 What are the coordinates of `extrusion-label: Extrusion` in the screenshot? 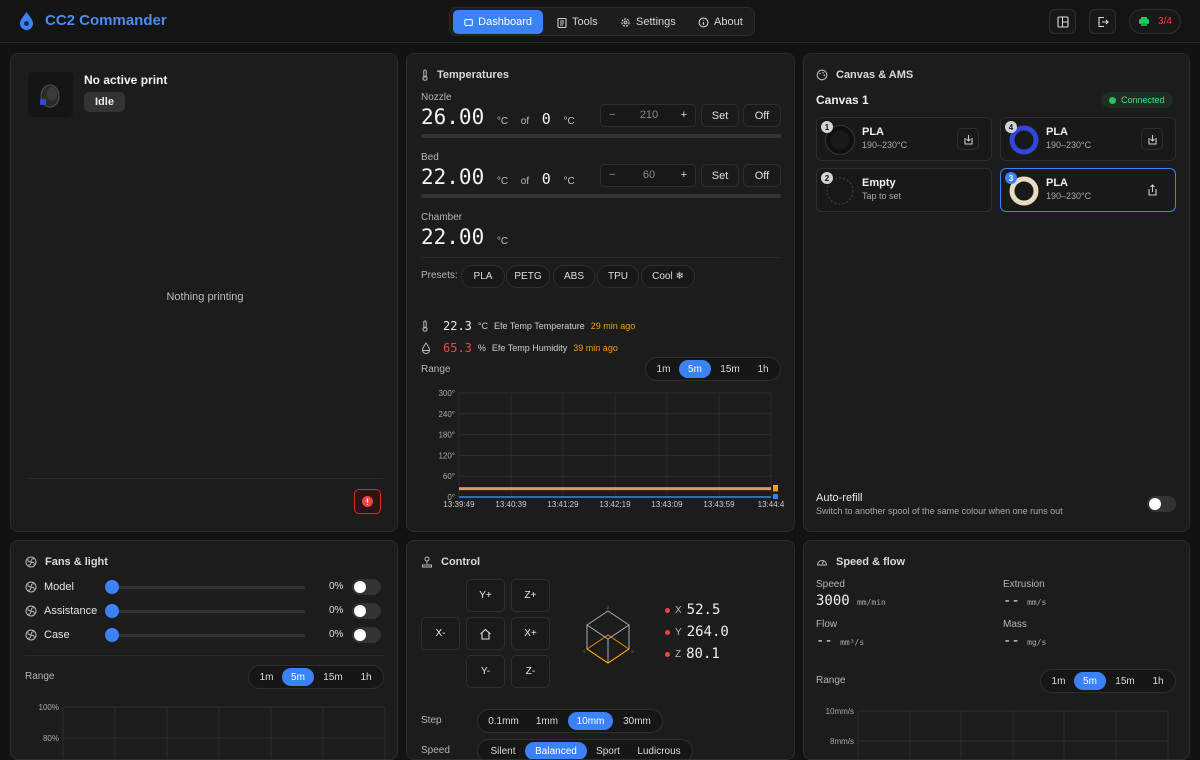 It's located at (1024, 584).